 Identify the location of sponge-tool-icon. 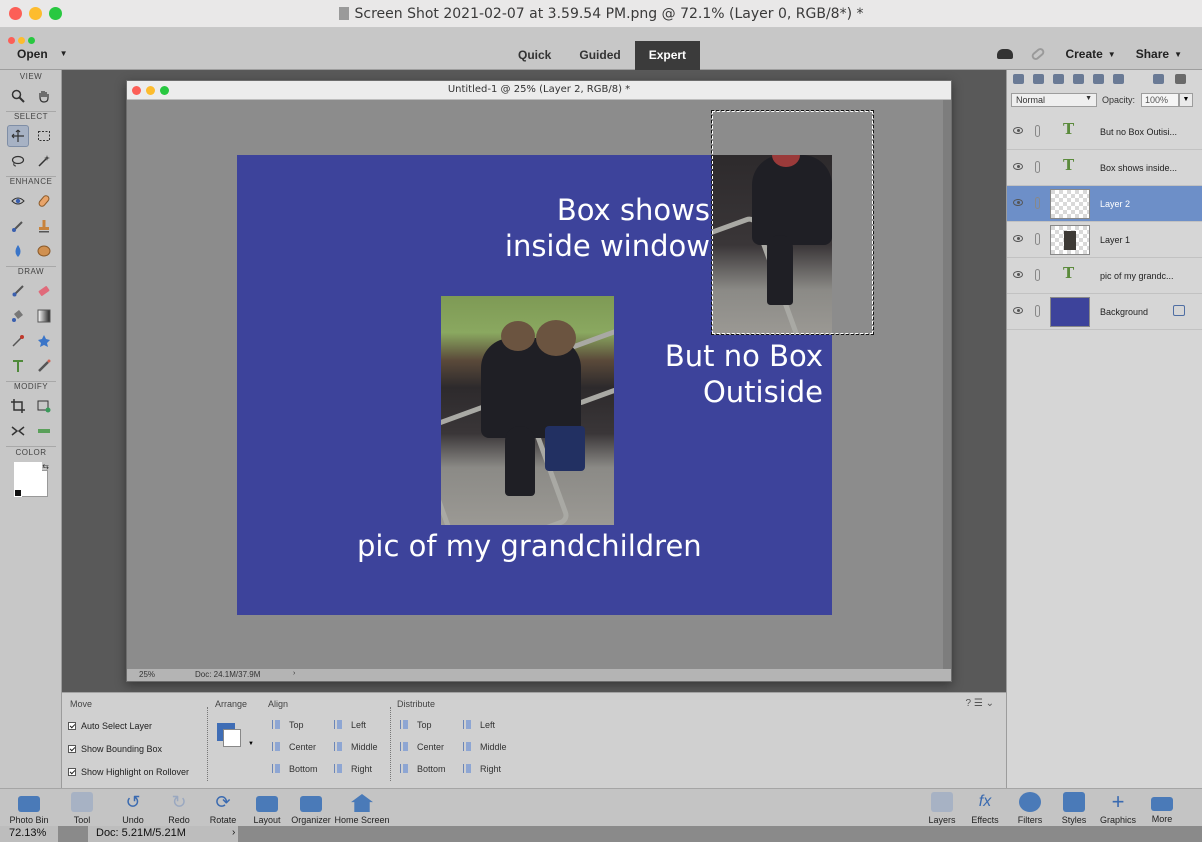
(44, 251).